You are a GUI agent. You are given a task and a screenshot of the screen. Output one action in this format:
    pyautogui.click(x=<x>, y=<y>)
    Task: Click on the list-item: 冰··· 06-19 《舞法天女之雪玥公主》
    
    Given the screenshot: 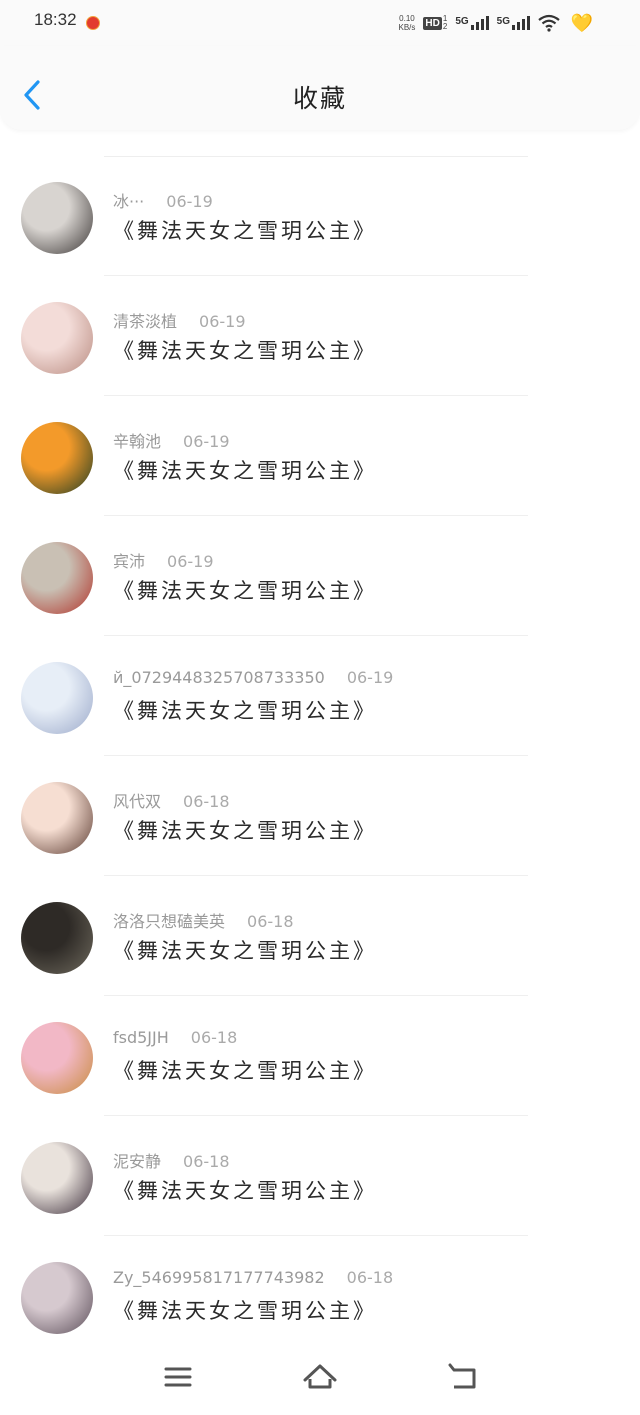 What is the action you would take?
    pyautogui.click(x=320, y=216)
    